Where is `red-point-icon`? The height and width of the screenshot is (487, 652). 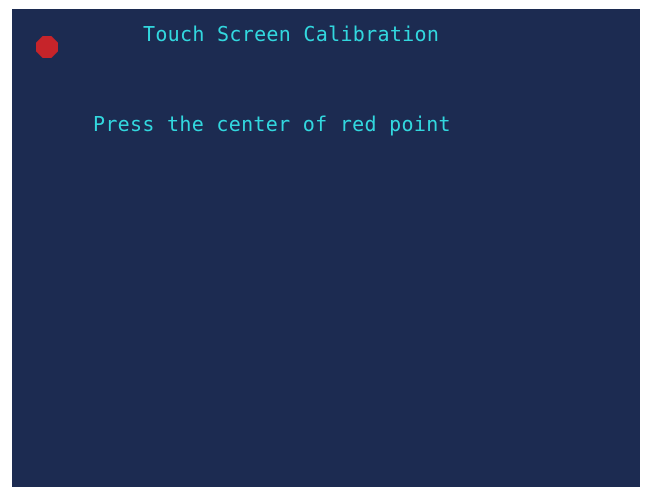 red-point-icon is located at coordinates (47, 47).